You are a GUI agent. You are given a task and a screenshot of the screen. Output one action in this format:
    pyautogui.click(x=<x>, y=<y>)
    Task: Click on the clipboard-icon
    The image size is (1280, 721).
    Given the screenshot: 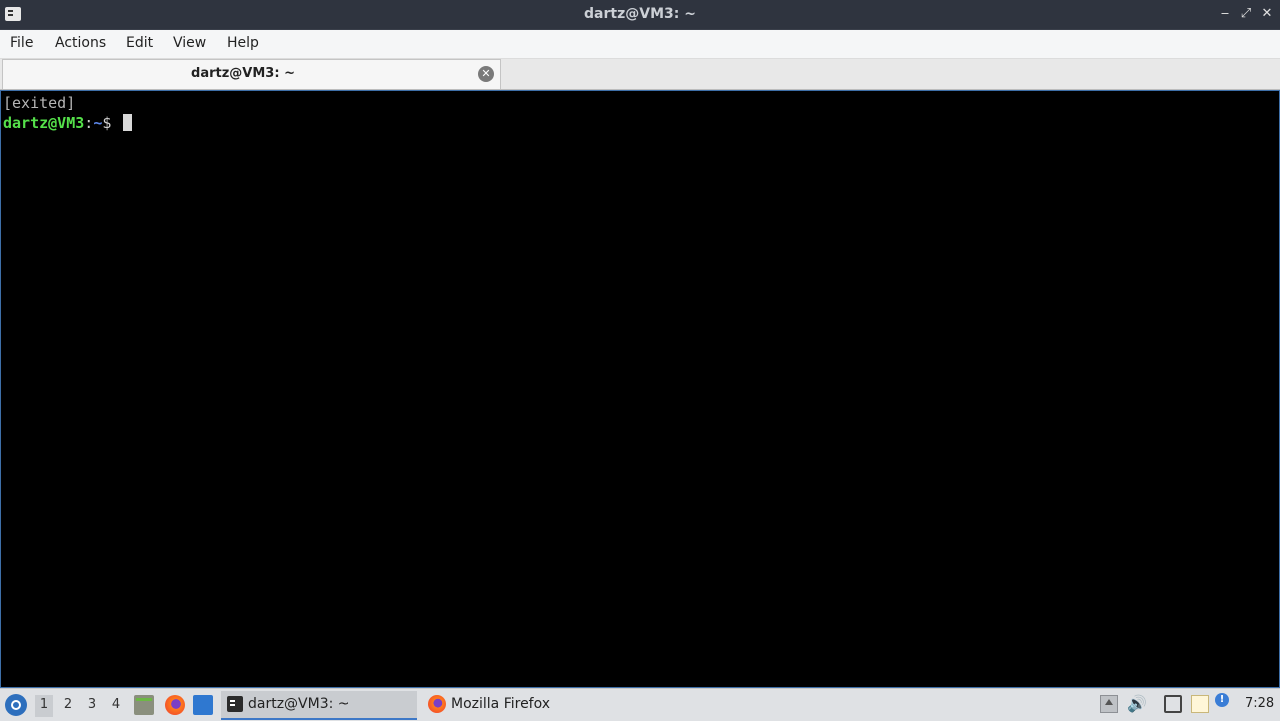 What is the action you would take?
    pyautogui.click(x=1200, y=704)
    